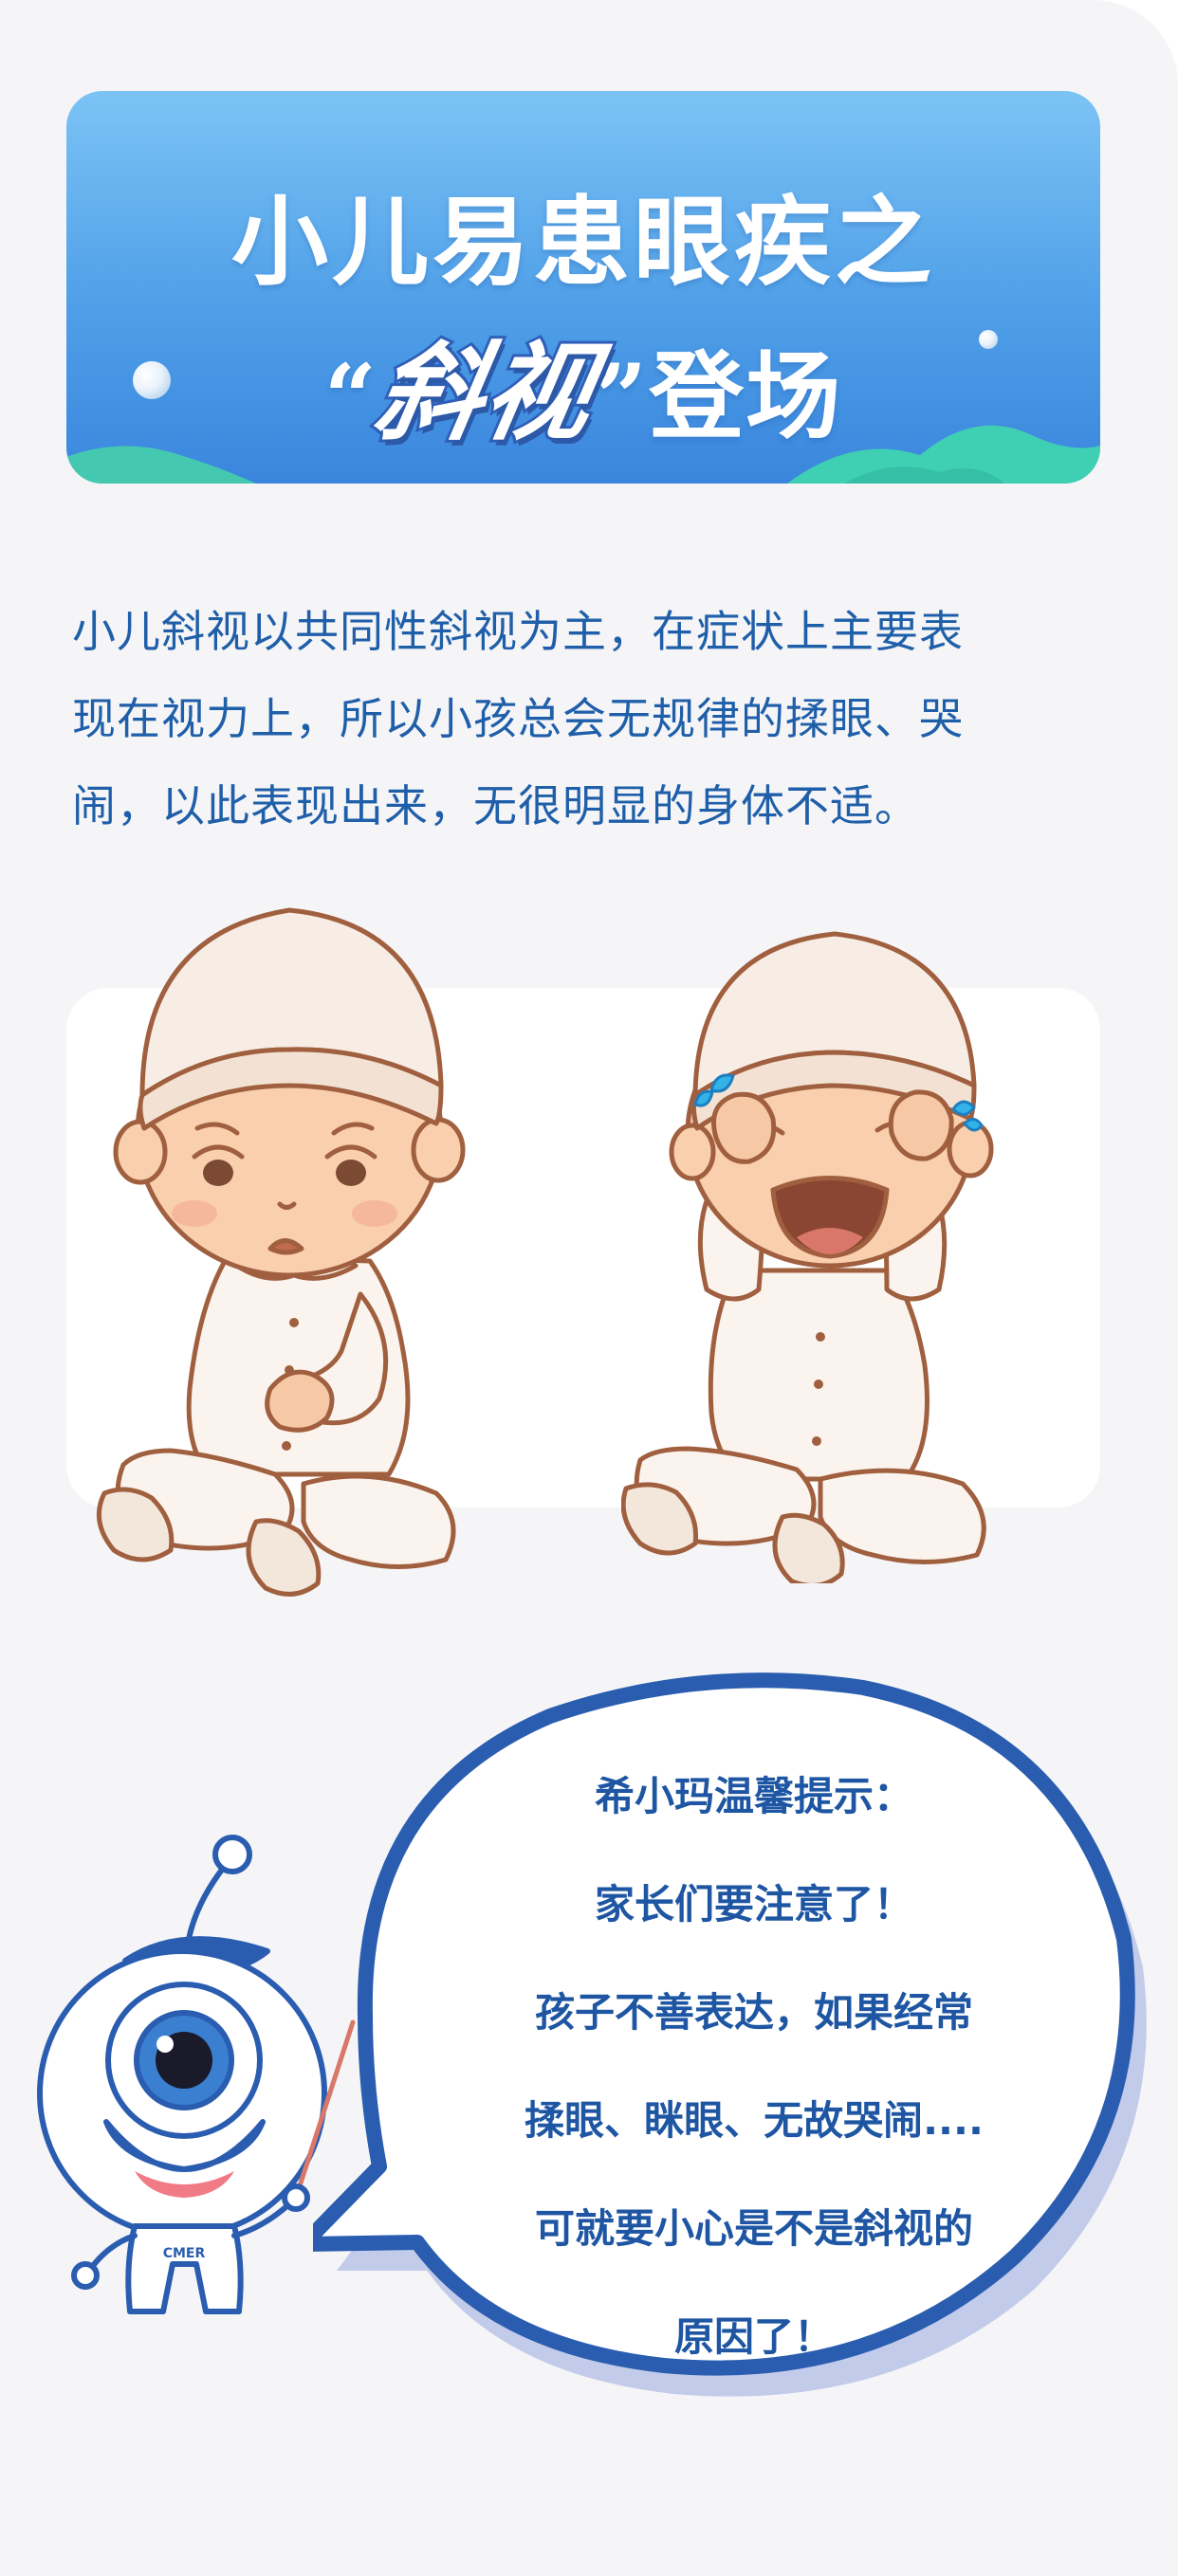 The height and width of the screenshot is (2576, 1178). I want to click on quote-close: ”, so click(622, 397).